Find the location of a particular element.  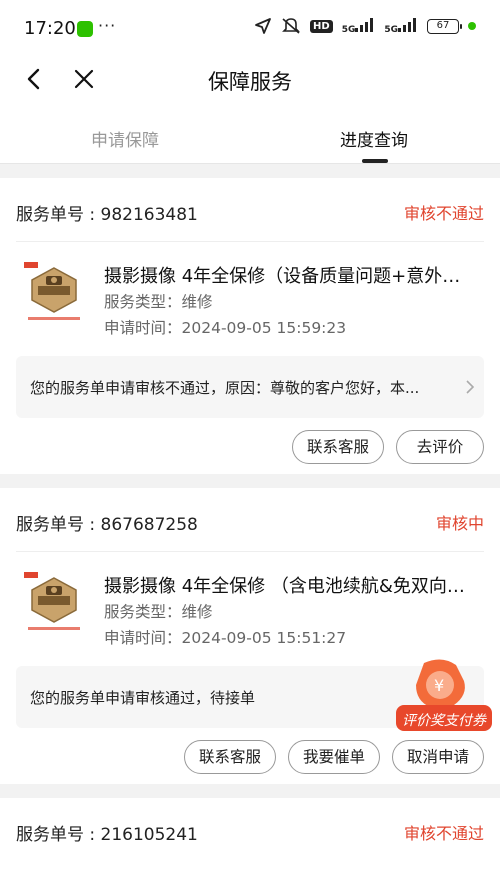

status-bar: 17:20 ··· HD 5G 5G 67 is located at coordinates (250, 28).